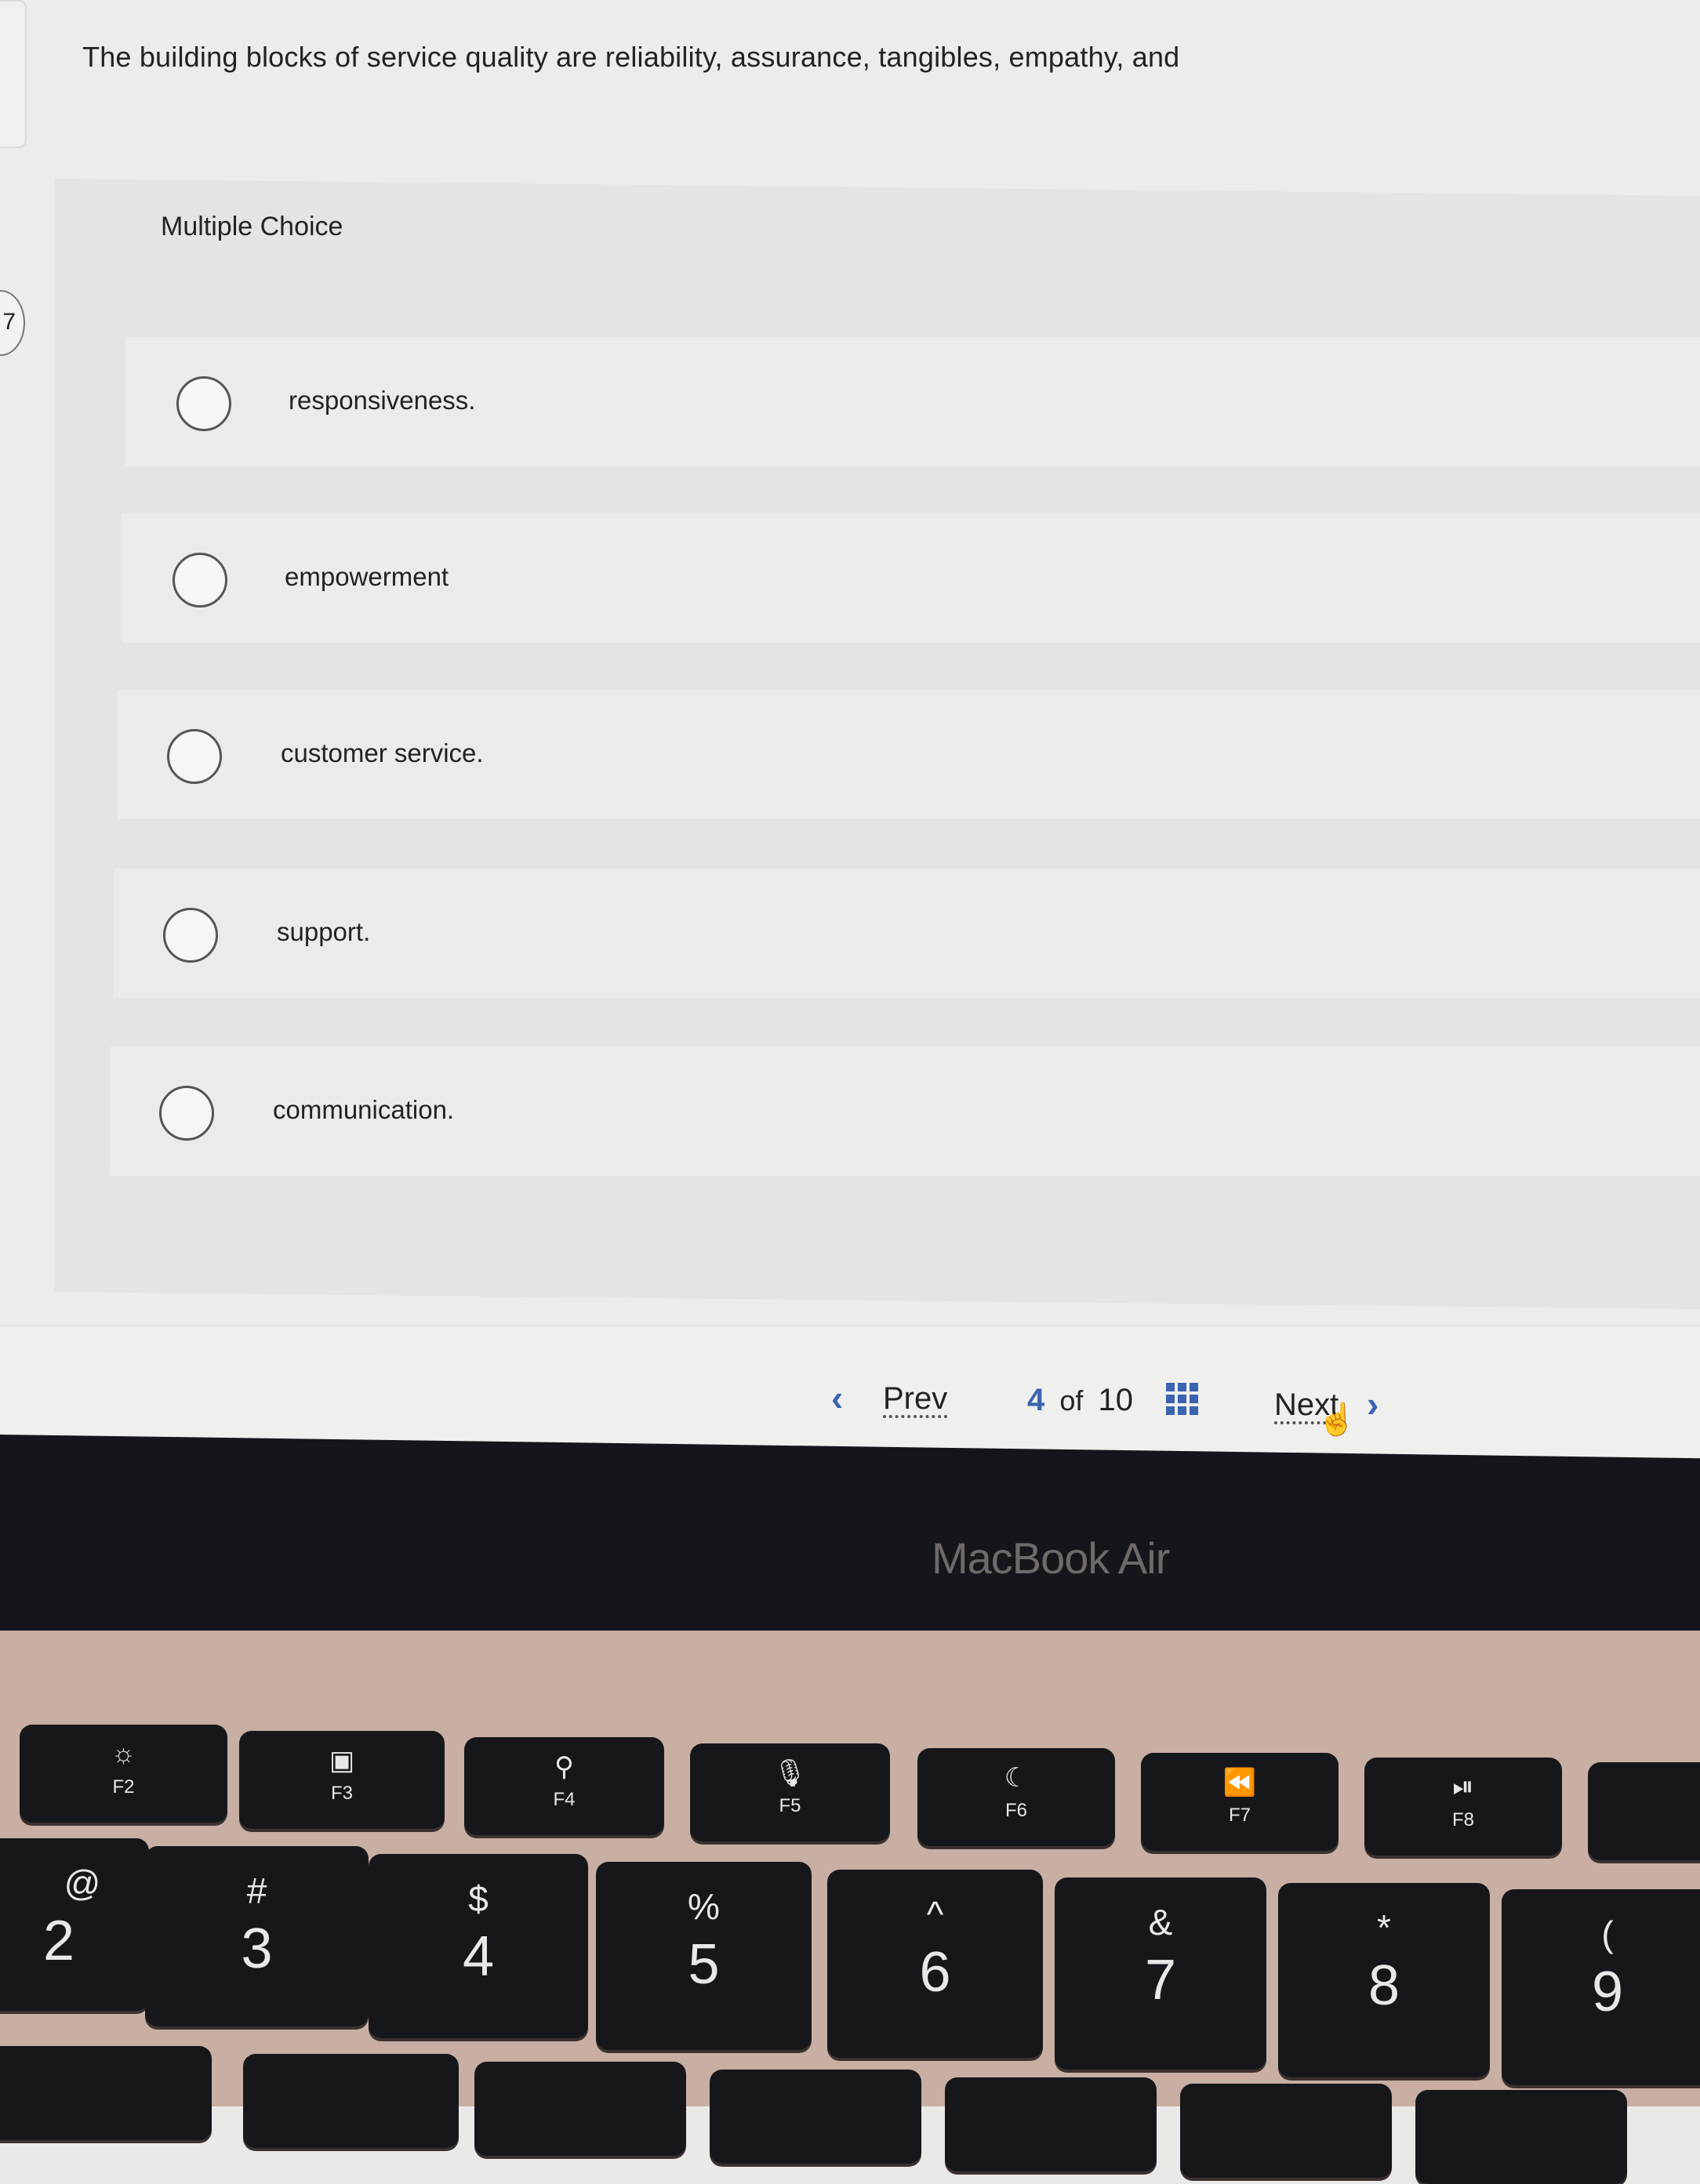 Image resolution: width=1700 pixels, height=2184 pixels. I want to click on hand-cursor-icon: ☝, so click(1337, 1419).